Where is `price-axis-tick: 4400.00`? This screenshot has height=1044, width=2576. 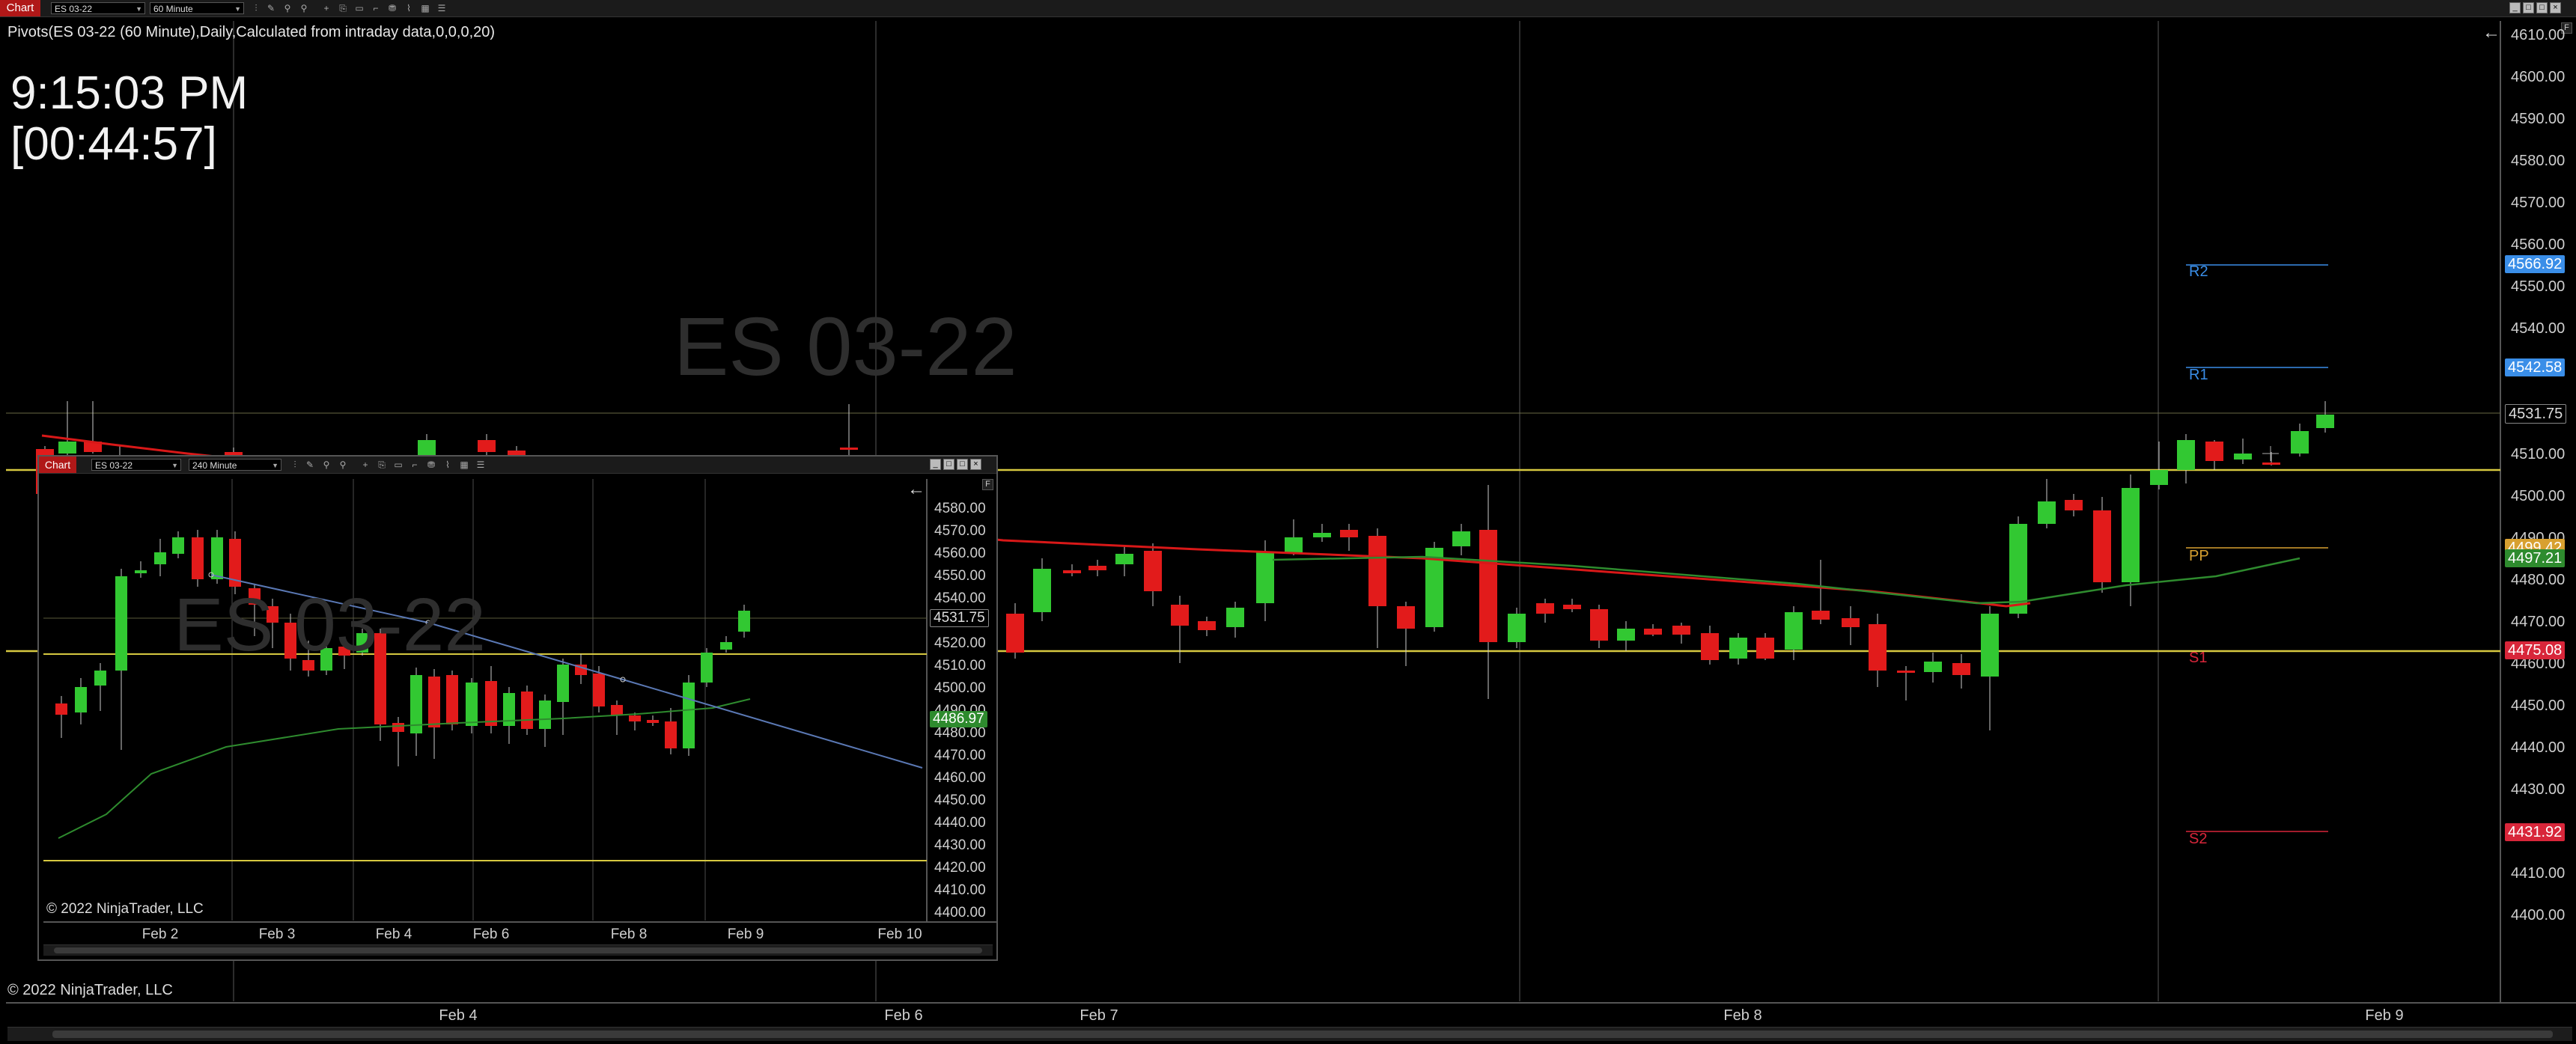
price-axis-tick: 4400.00 is located at coordinates (2538, 916).